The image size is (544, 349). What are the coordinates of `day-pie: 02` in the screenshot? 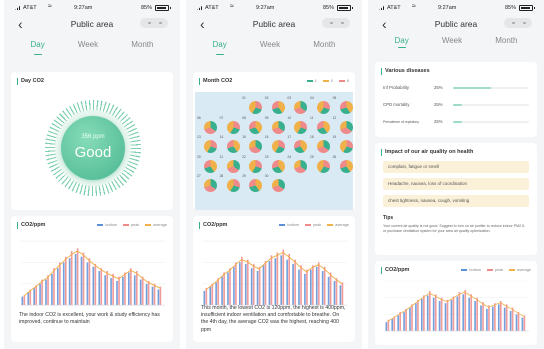 It's located at (275, 105).